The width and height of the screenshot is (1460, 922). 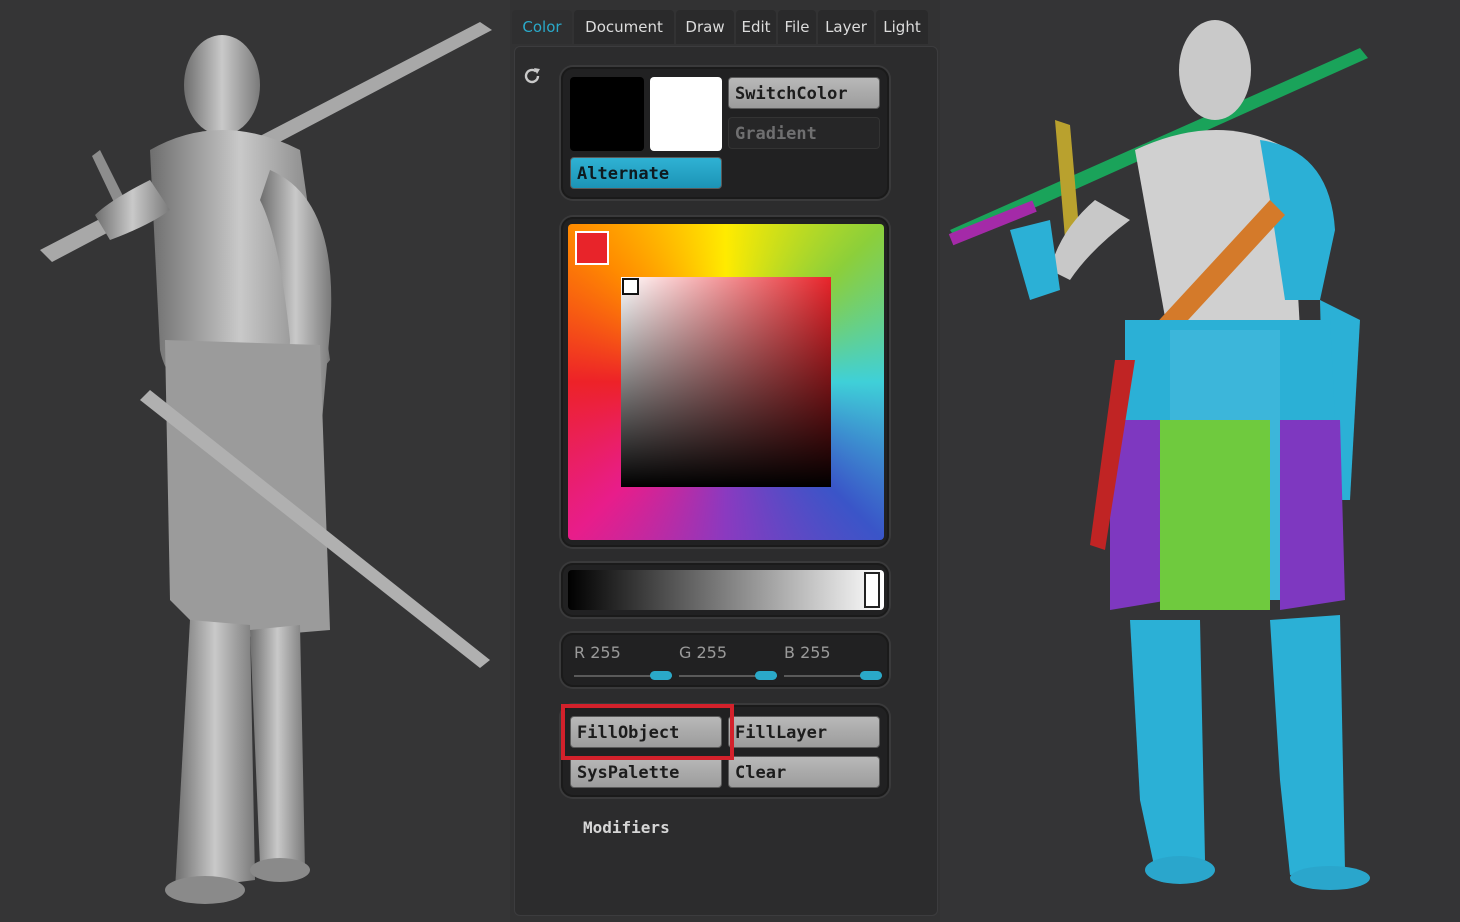 I want to click on secondary-color-swatch, so click(x=686, y=114).